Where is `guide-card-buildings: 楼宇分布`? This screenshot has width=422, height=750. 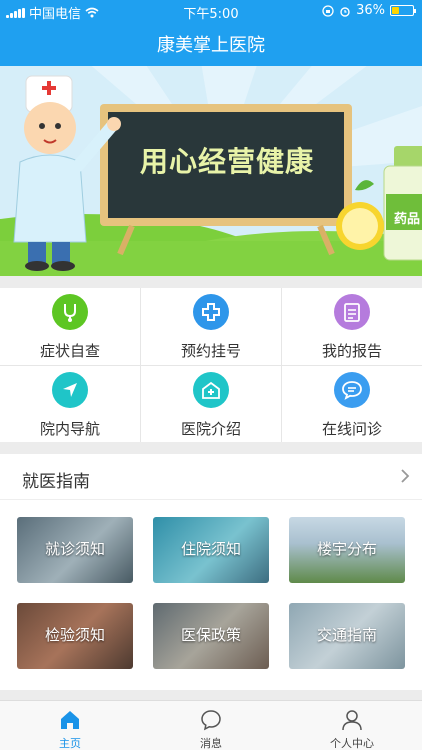
guide-card-buildings: 楼宇分布 is located at coordinates (347, 550).